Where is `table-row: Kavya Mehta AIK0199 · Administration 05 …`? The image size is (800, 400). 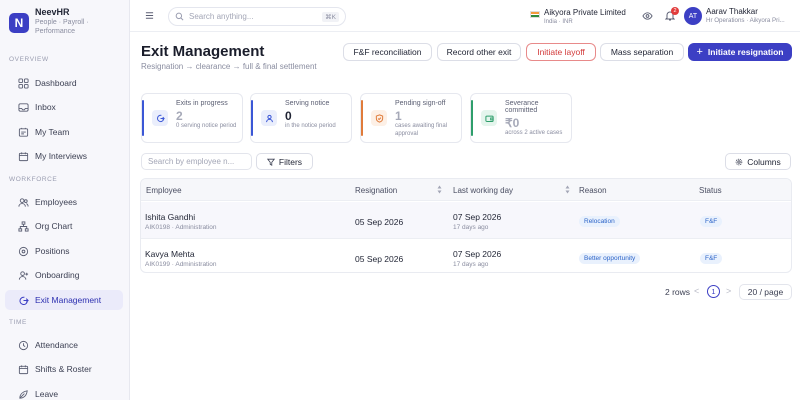
table-row: Kavya Mehta AIK0199 · Administration 05 … is located at coordinates (466, 255).